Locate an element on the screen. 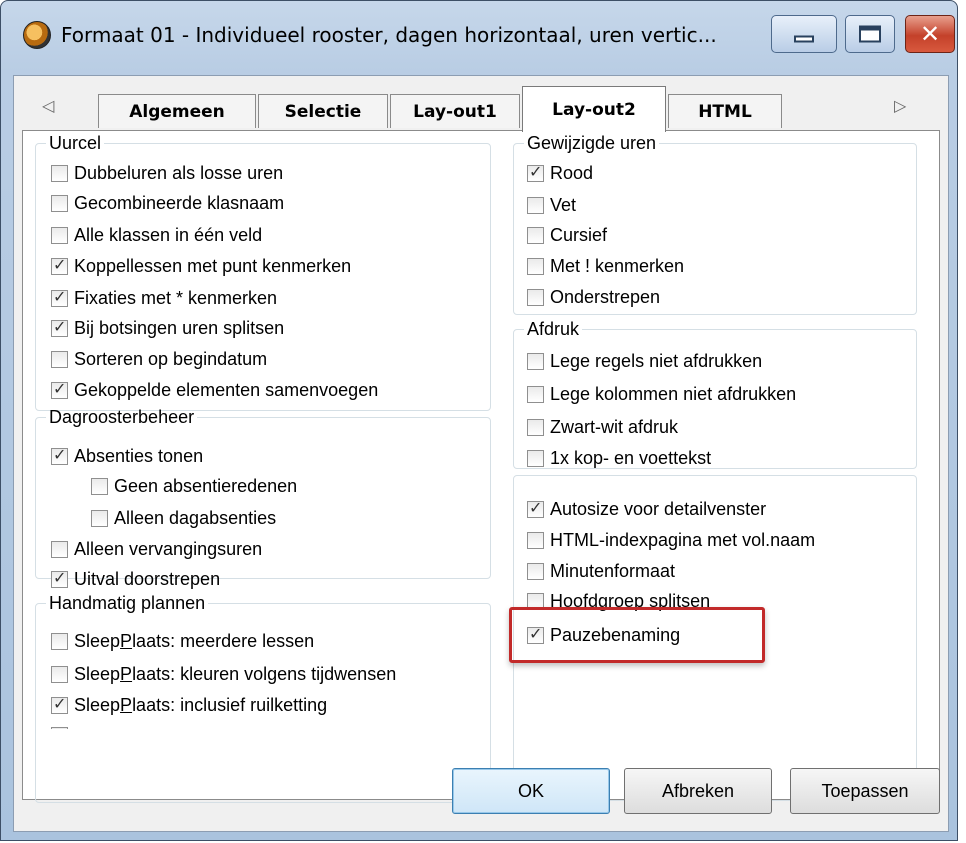  ok-button: OK is located at coordinates (531, 791).